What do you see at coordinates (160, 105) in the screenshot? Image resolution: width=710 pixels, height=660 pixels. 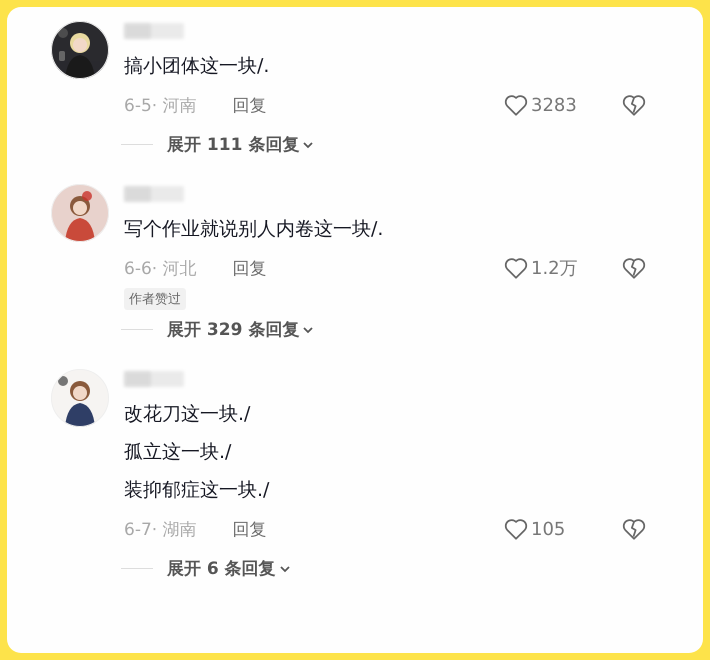 I see `date-region: 6-5· 河南` at bounding box center [160, 105].